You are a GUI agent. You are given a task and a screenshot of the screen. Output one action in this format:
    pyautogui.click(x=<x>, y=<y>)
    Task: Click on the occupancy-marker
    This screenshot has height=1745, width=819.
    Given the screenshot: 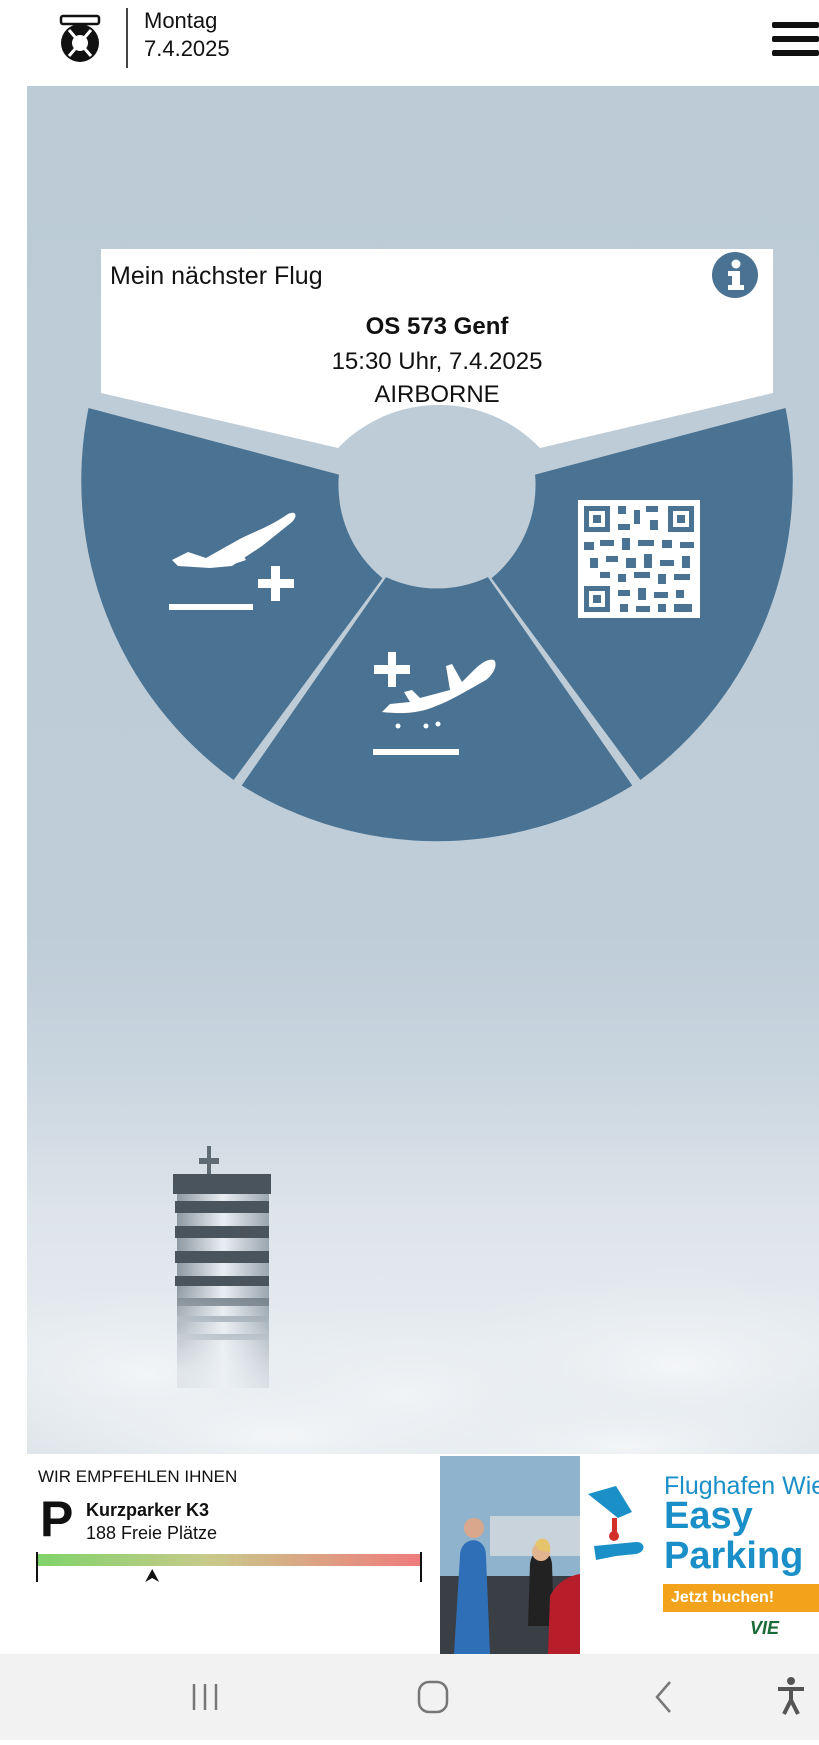 What is the action you would take?
    pyautogui.click(x=152, y=1575)
    